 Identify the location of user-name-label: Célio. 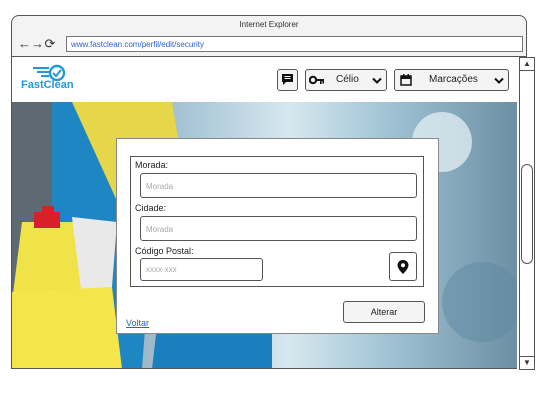
(347, 79).